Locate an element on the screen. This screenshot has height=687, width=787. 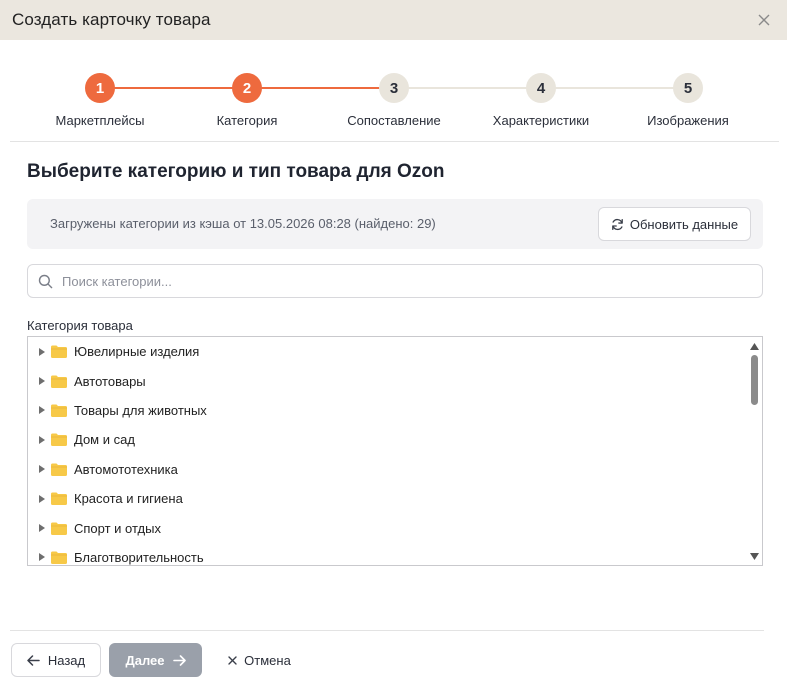
back-button-label: Назад is located at coordinates (66, 660).